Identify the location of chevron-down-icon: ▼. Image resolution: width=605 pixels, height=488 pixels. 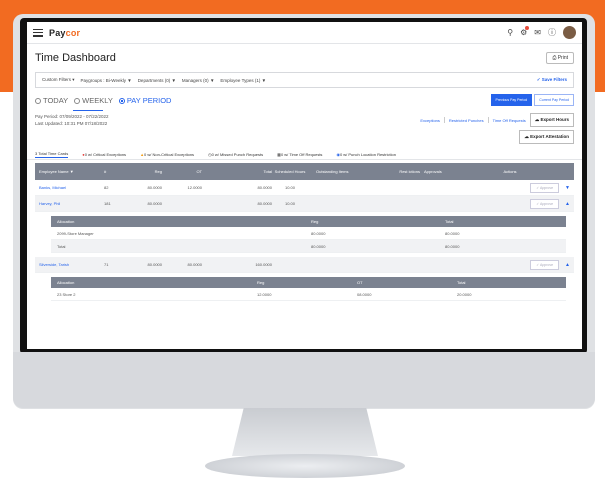
(567, 188).